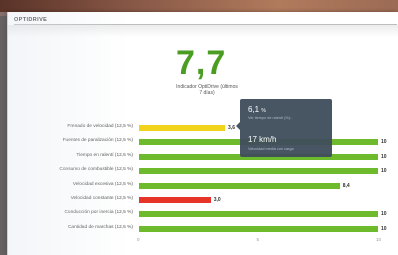 This screenshot has width=398, height=255. Describe the element at coordinates (231, 128) in the screenshot. I see `bar-value-label: 3,6` at that location.